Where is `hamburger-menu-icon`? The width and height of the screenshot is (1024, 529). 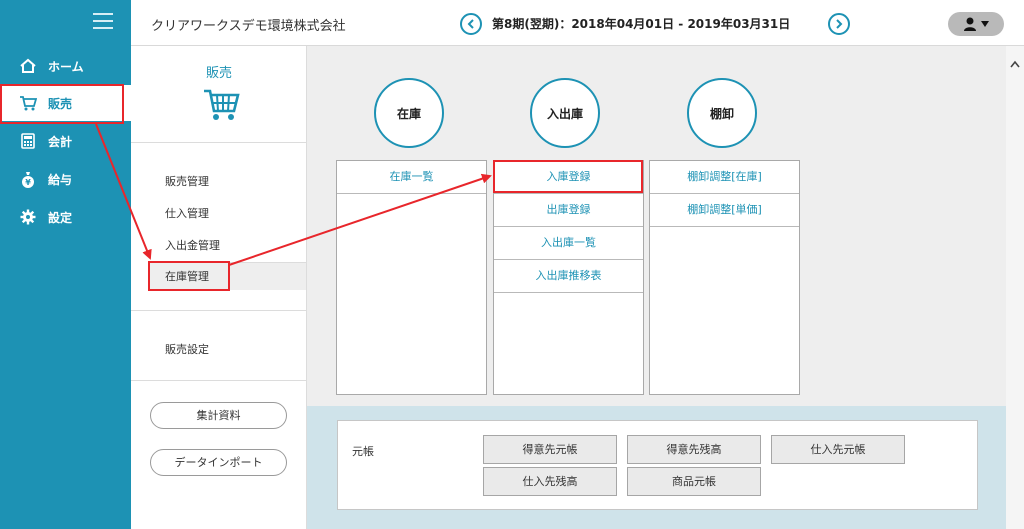
hamburger-menu-icon is located at coordinates (103, 21).